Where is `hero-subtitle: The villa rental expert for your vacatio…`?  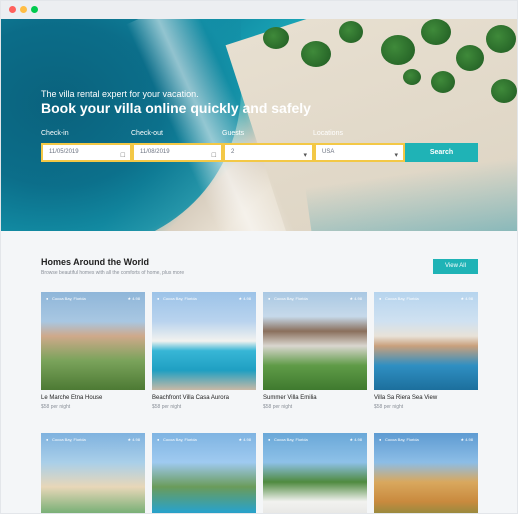 hero-subtitle: The villa rental expert for your vacatio… is located at coordinates (120, 94).